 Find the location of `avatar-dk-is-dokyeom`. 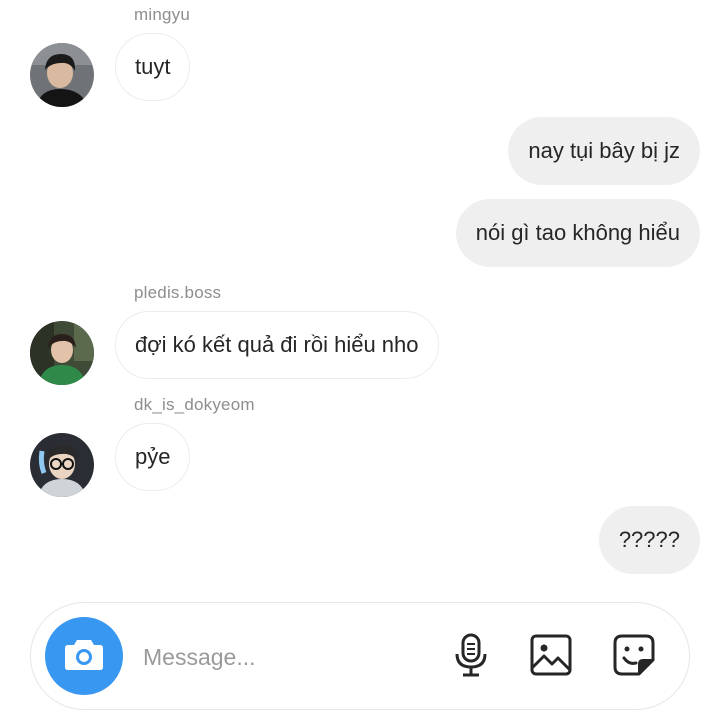

avatar-dk-is-dokyeom is located at coordinates (62, 465).